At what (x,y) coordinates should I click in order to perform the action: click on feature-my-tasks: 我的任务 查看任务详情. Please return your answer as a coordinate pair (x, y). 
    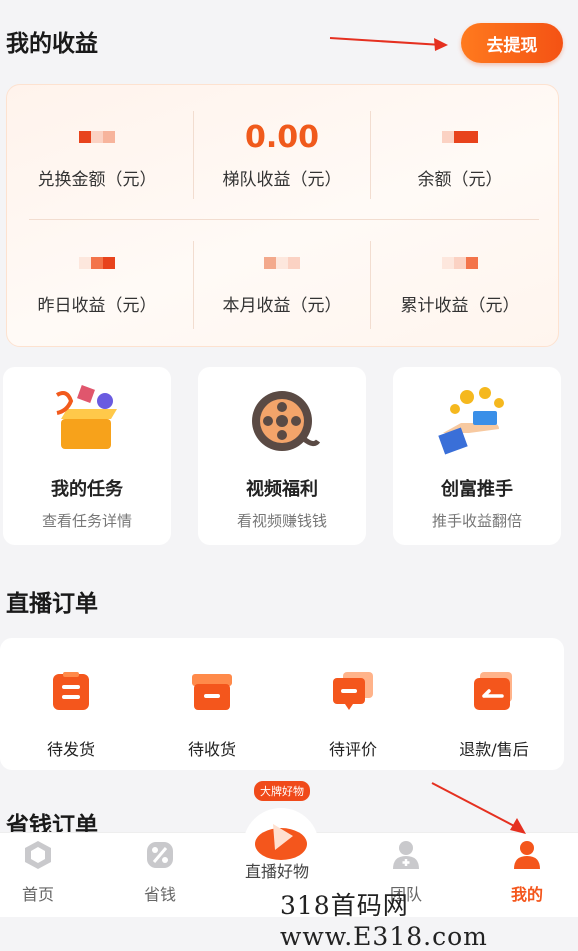
    Looking at the image, I should click on (87, 456).